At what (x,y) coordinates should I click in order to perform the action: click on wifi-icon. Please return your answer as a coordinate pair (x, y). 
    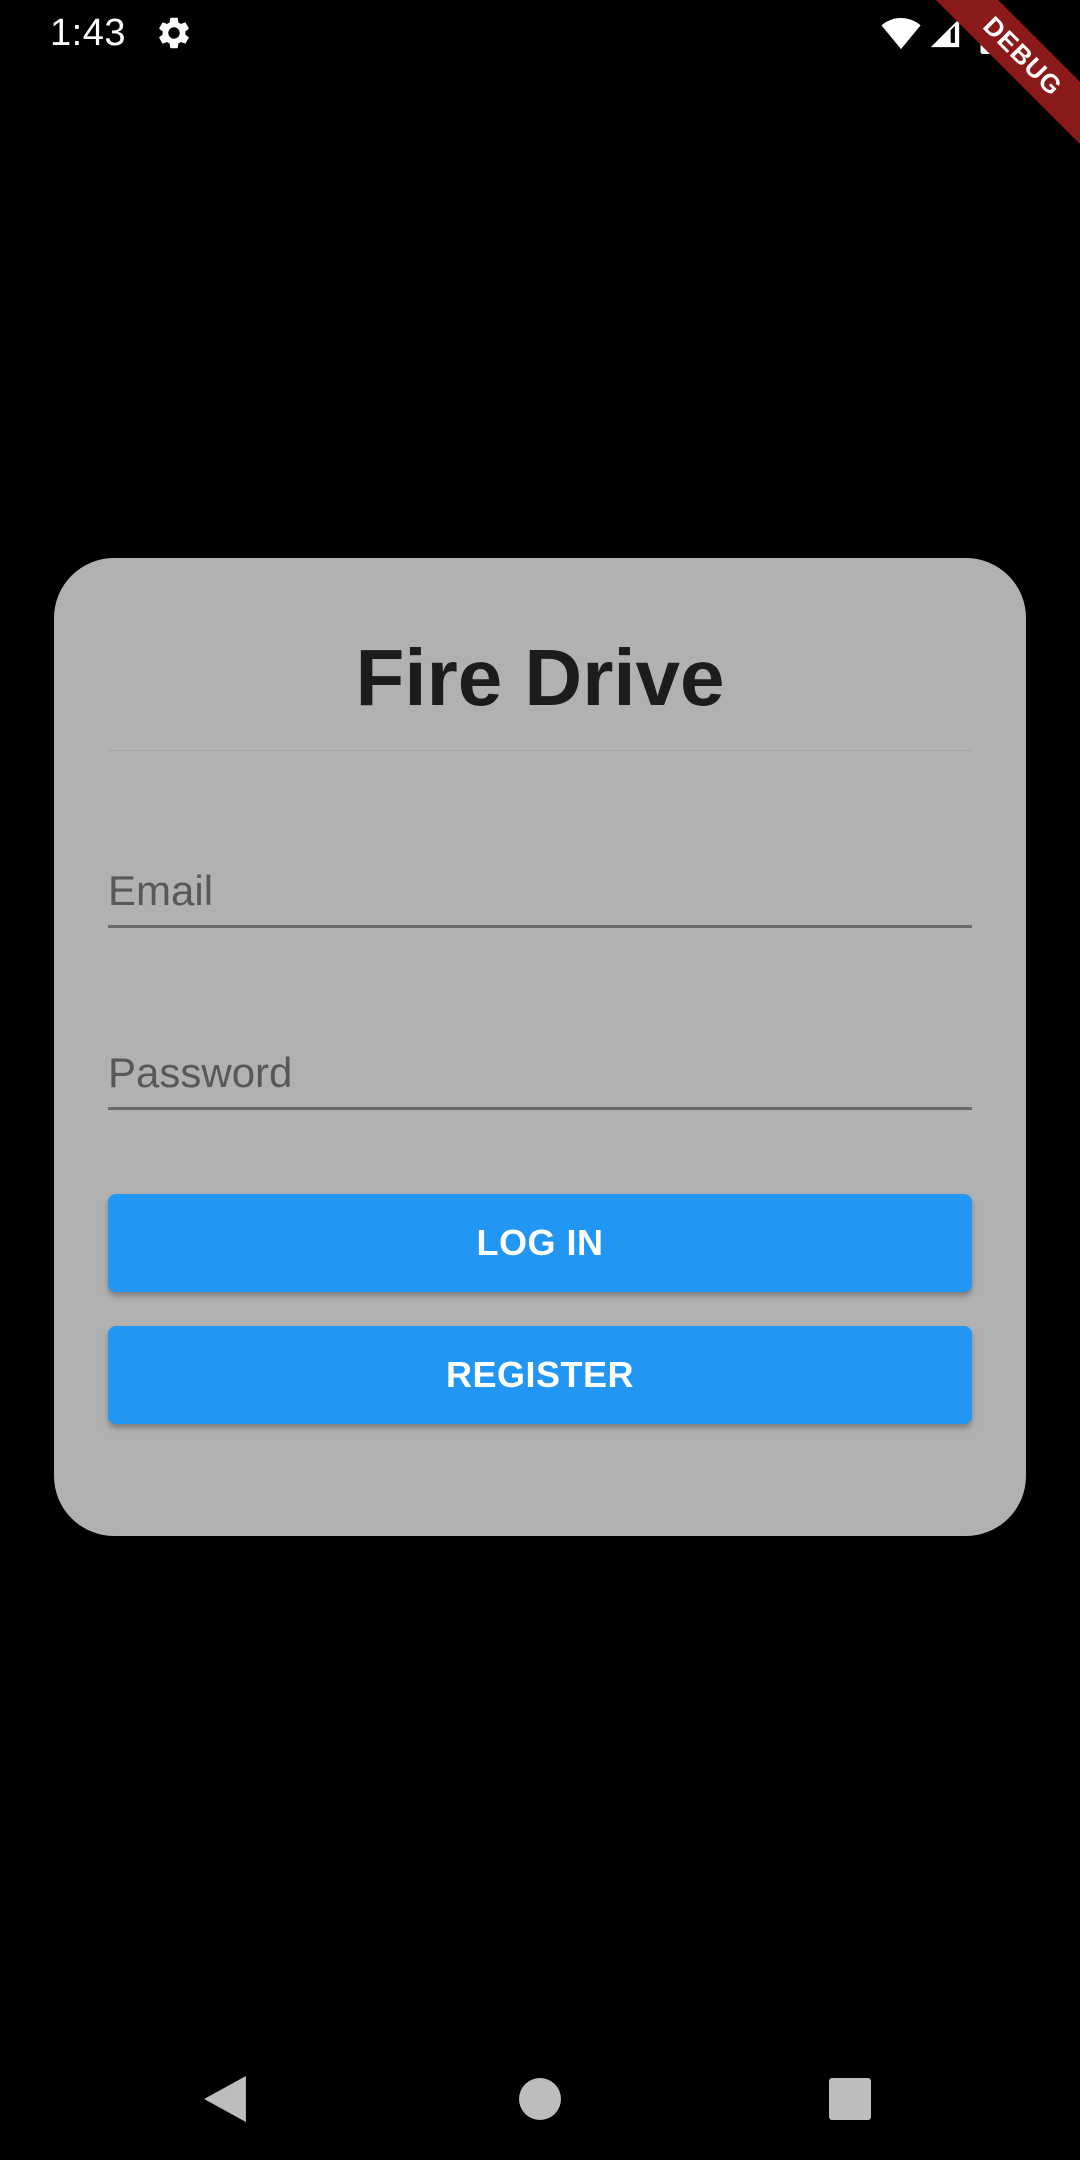
    Looking at the image, I should click on (901, 34).